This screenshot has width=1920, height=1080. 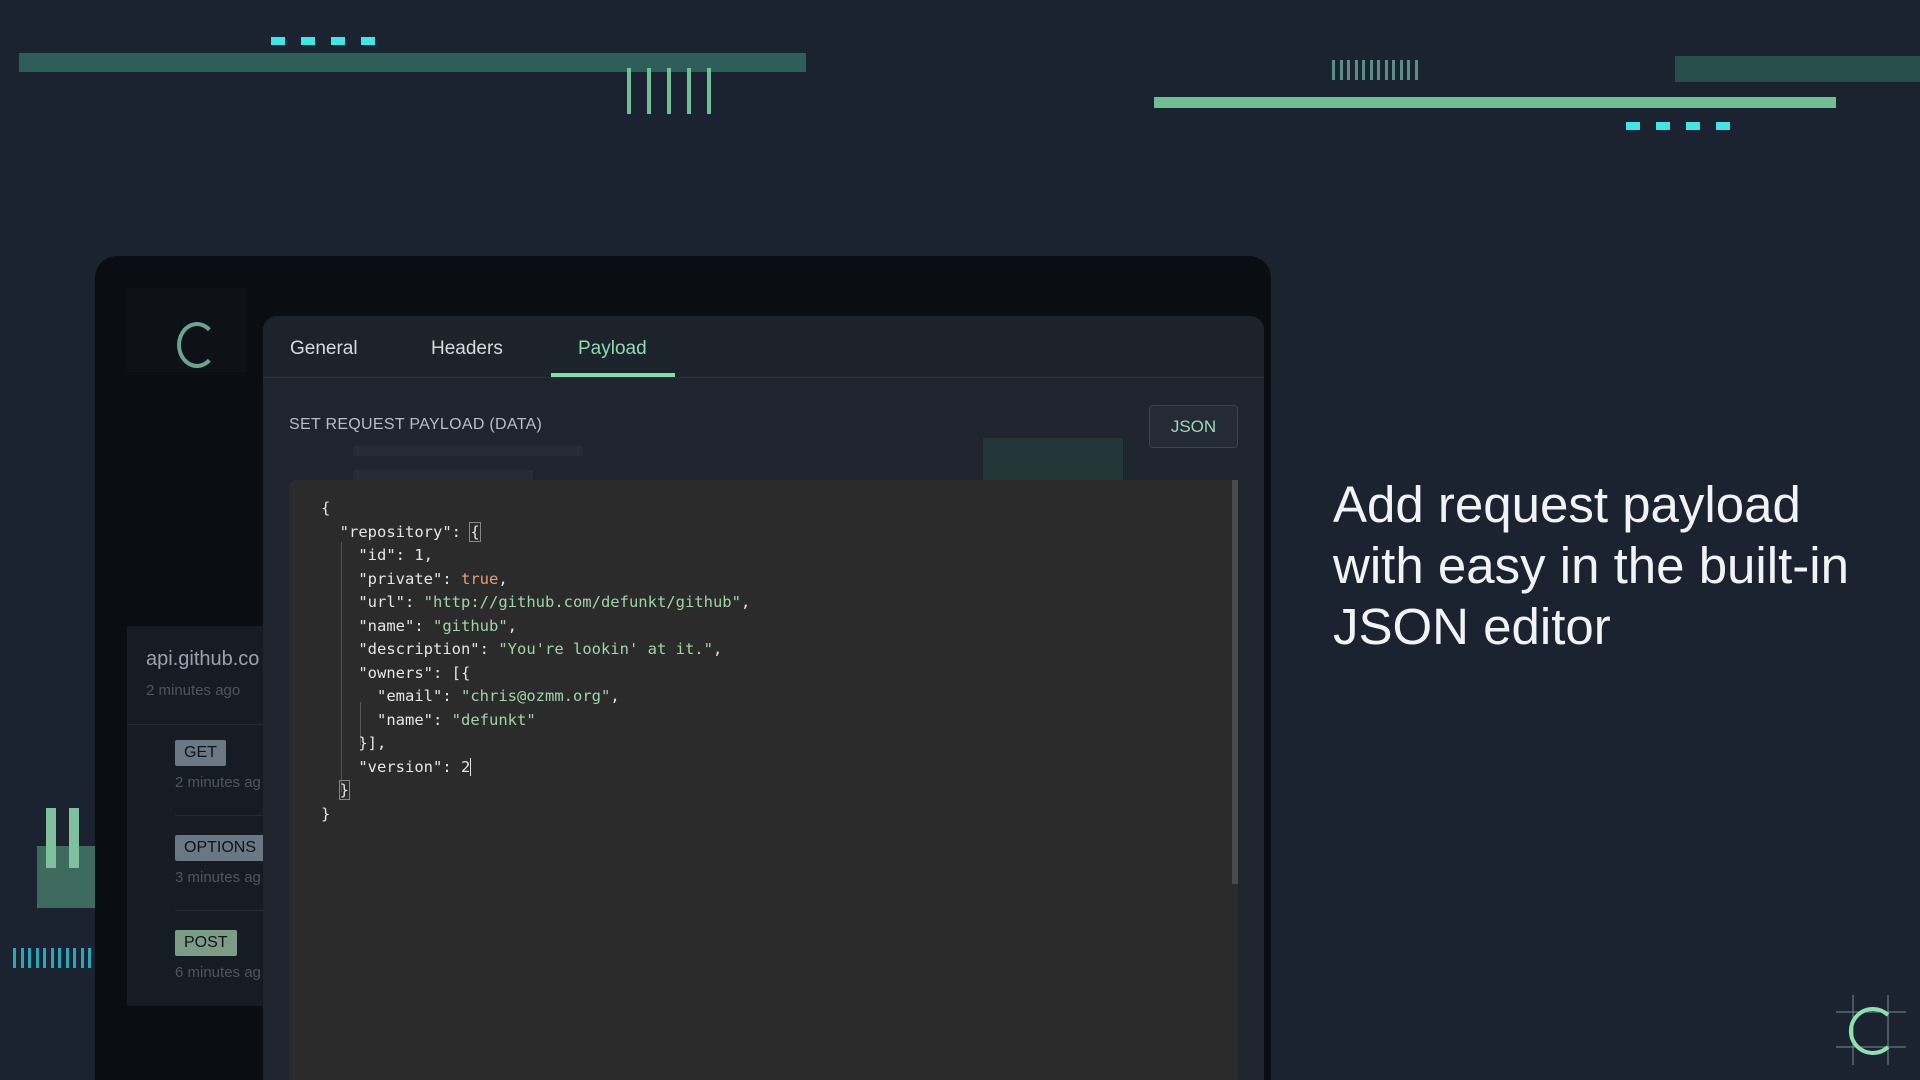 I want to click on code-line: "repository": {, so click(x=410, y=531).